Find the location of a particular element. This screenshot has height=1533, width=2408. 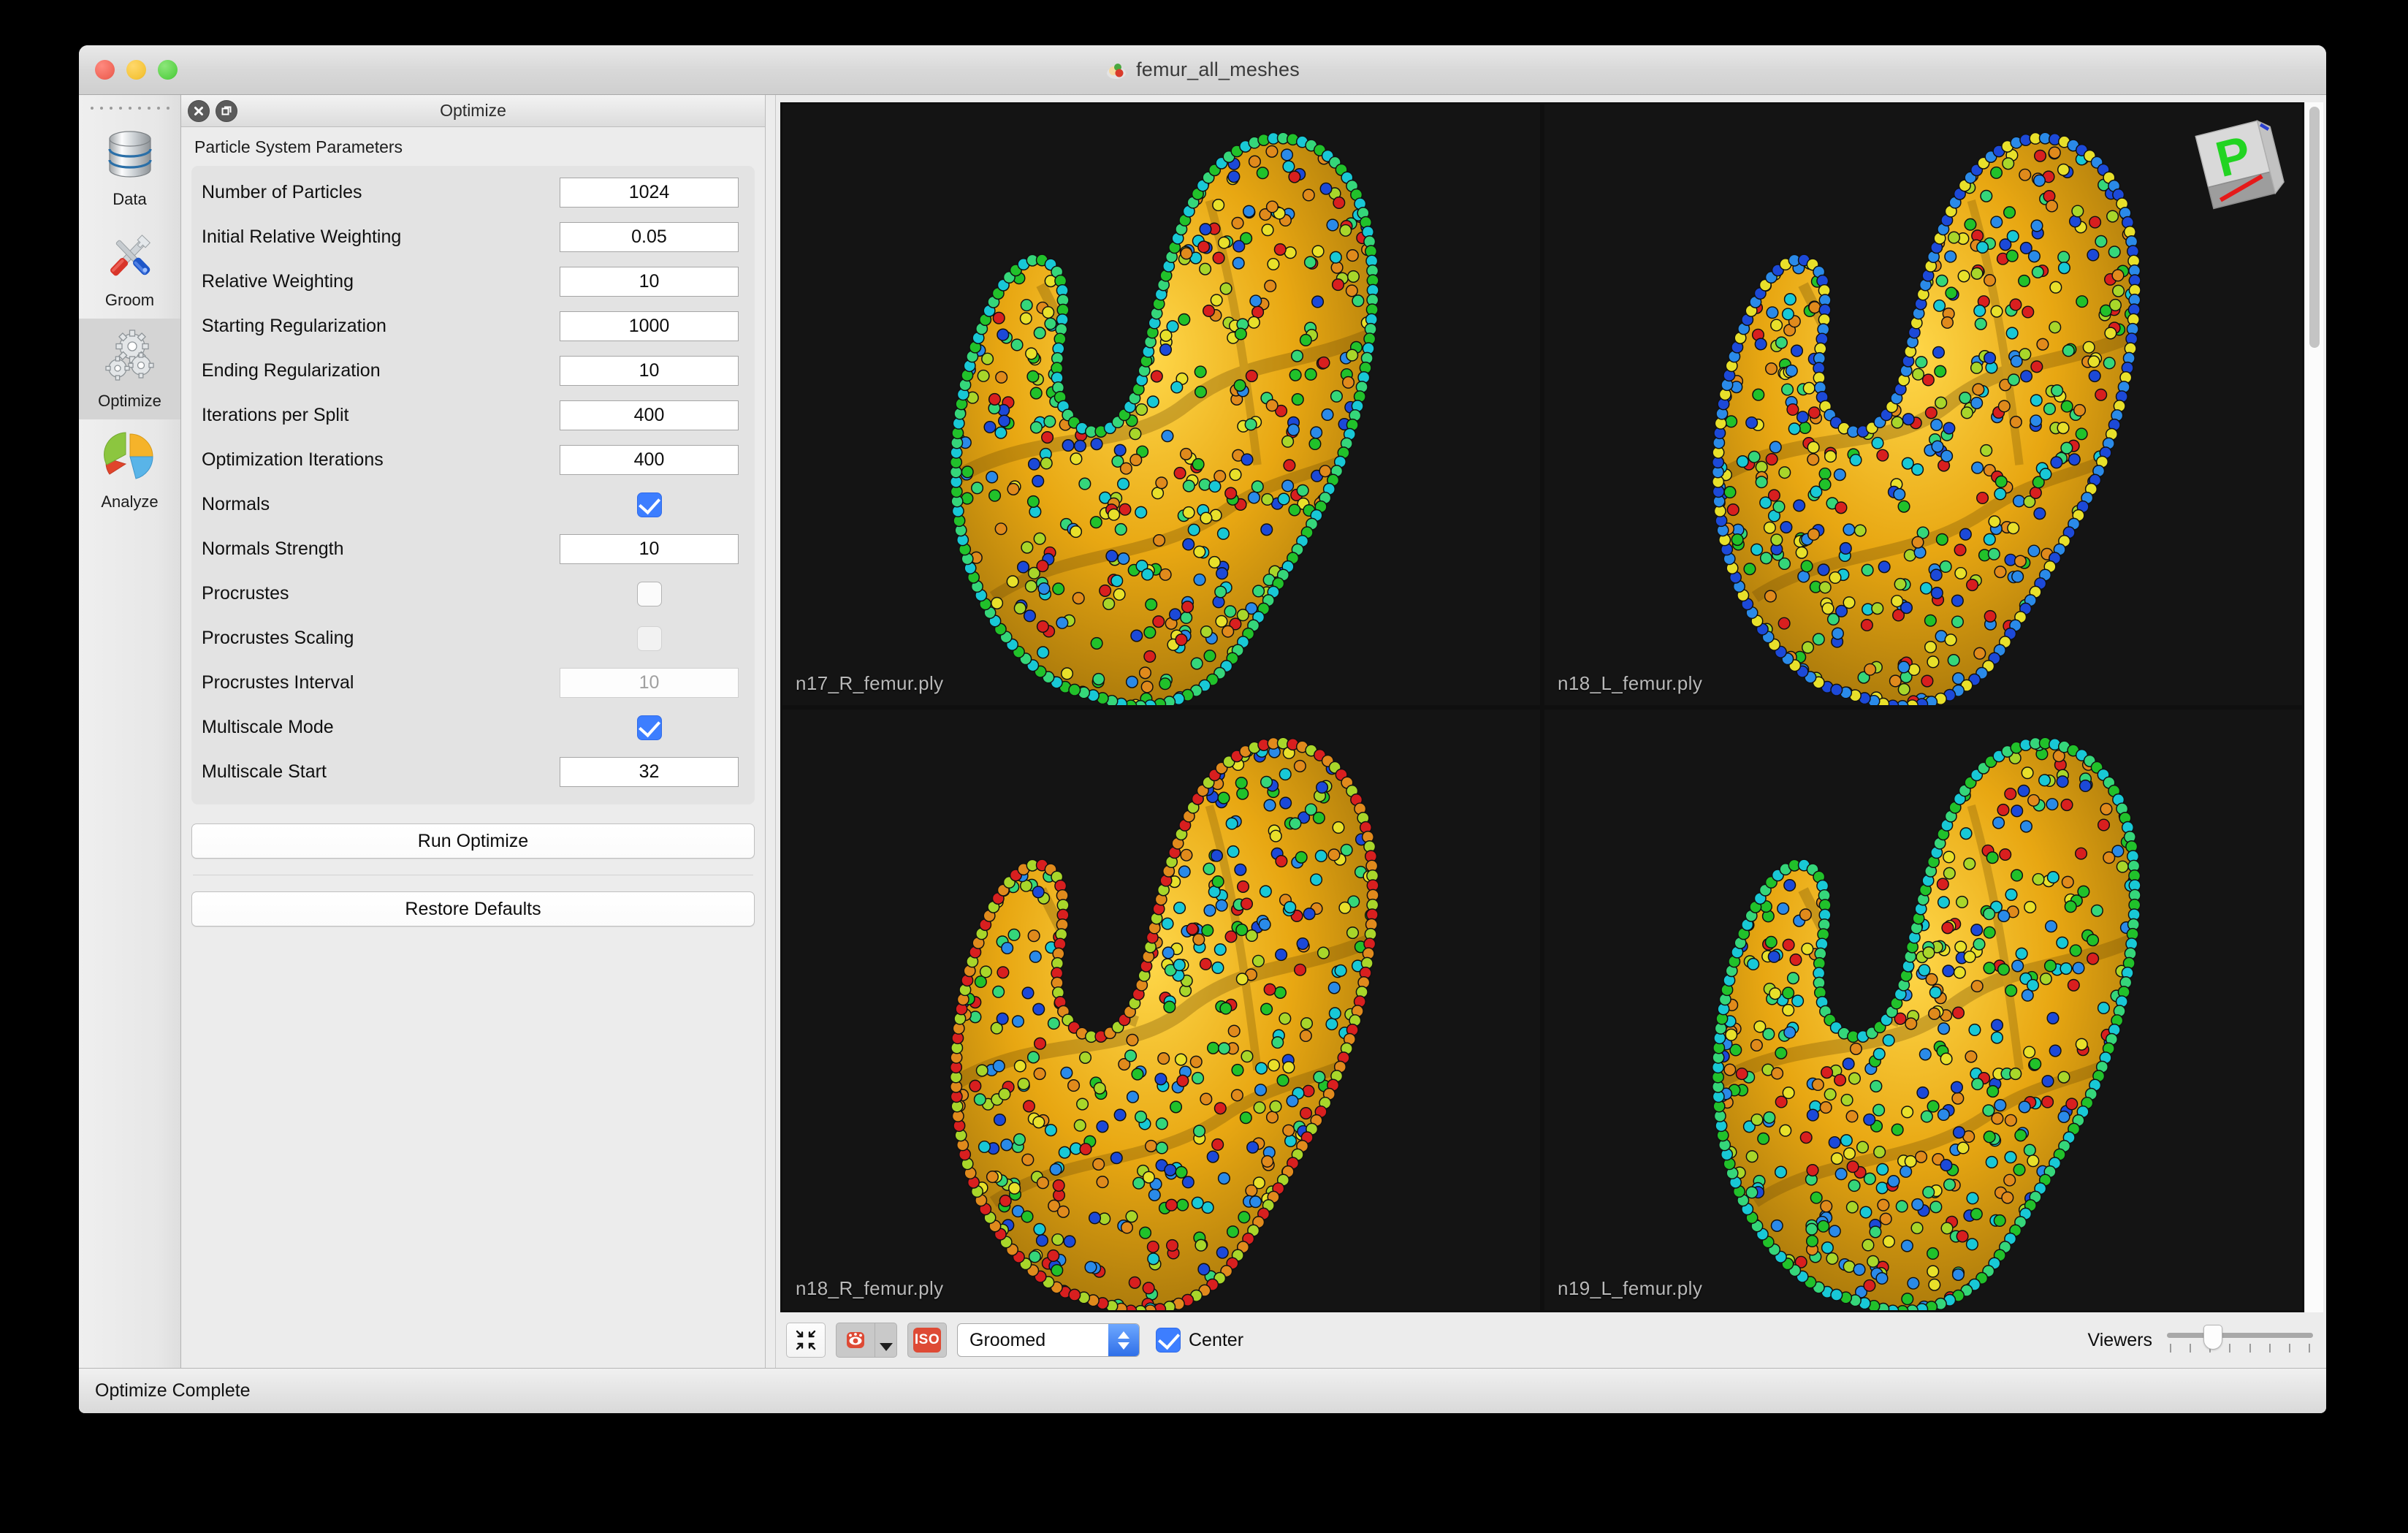

sidebar-item-optimize: Optimize is located at coordinates (129, 369).